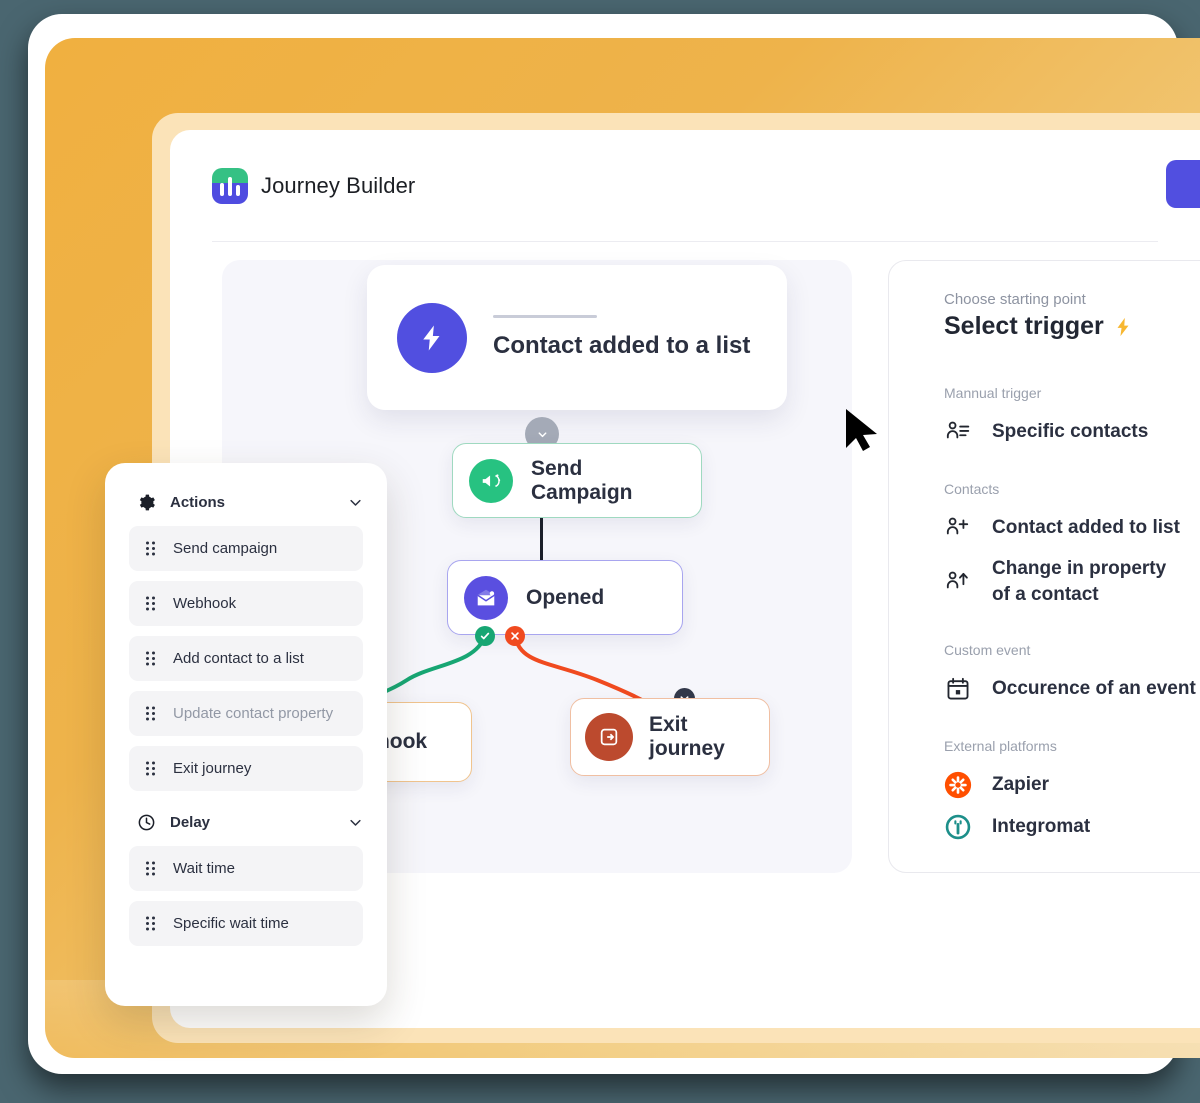 This screenshot has width=1200, height=1103. I want to click on node-exit-journey: Exit journey, so click(670, 737).